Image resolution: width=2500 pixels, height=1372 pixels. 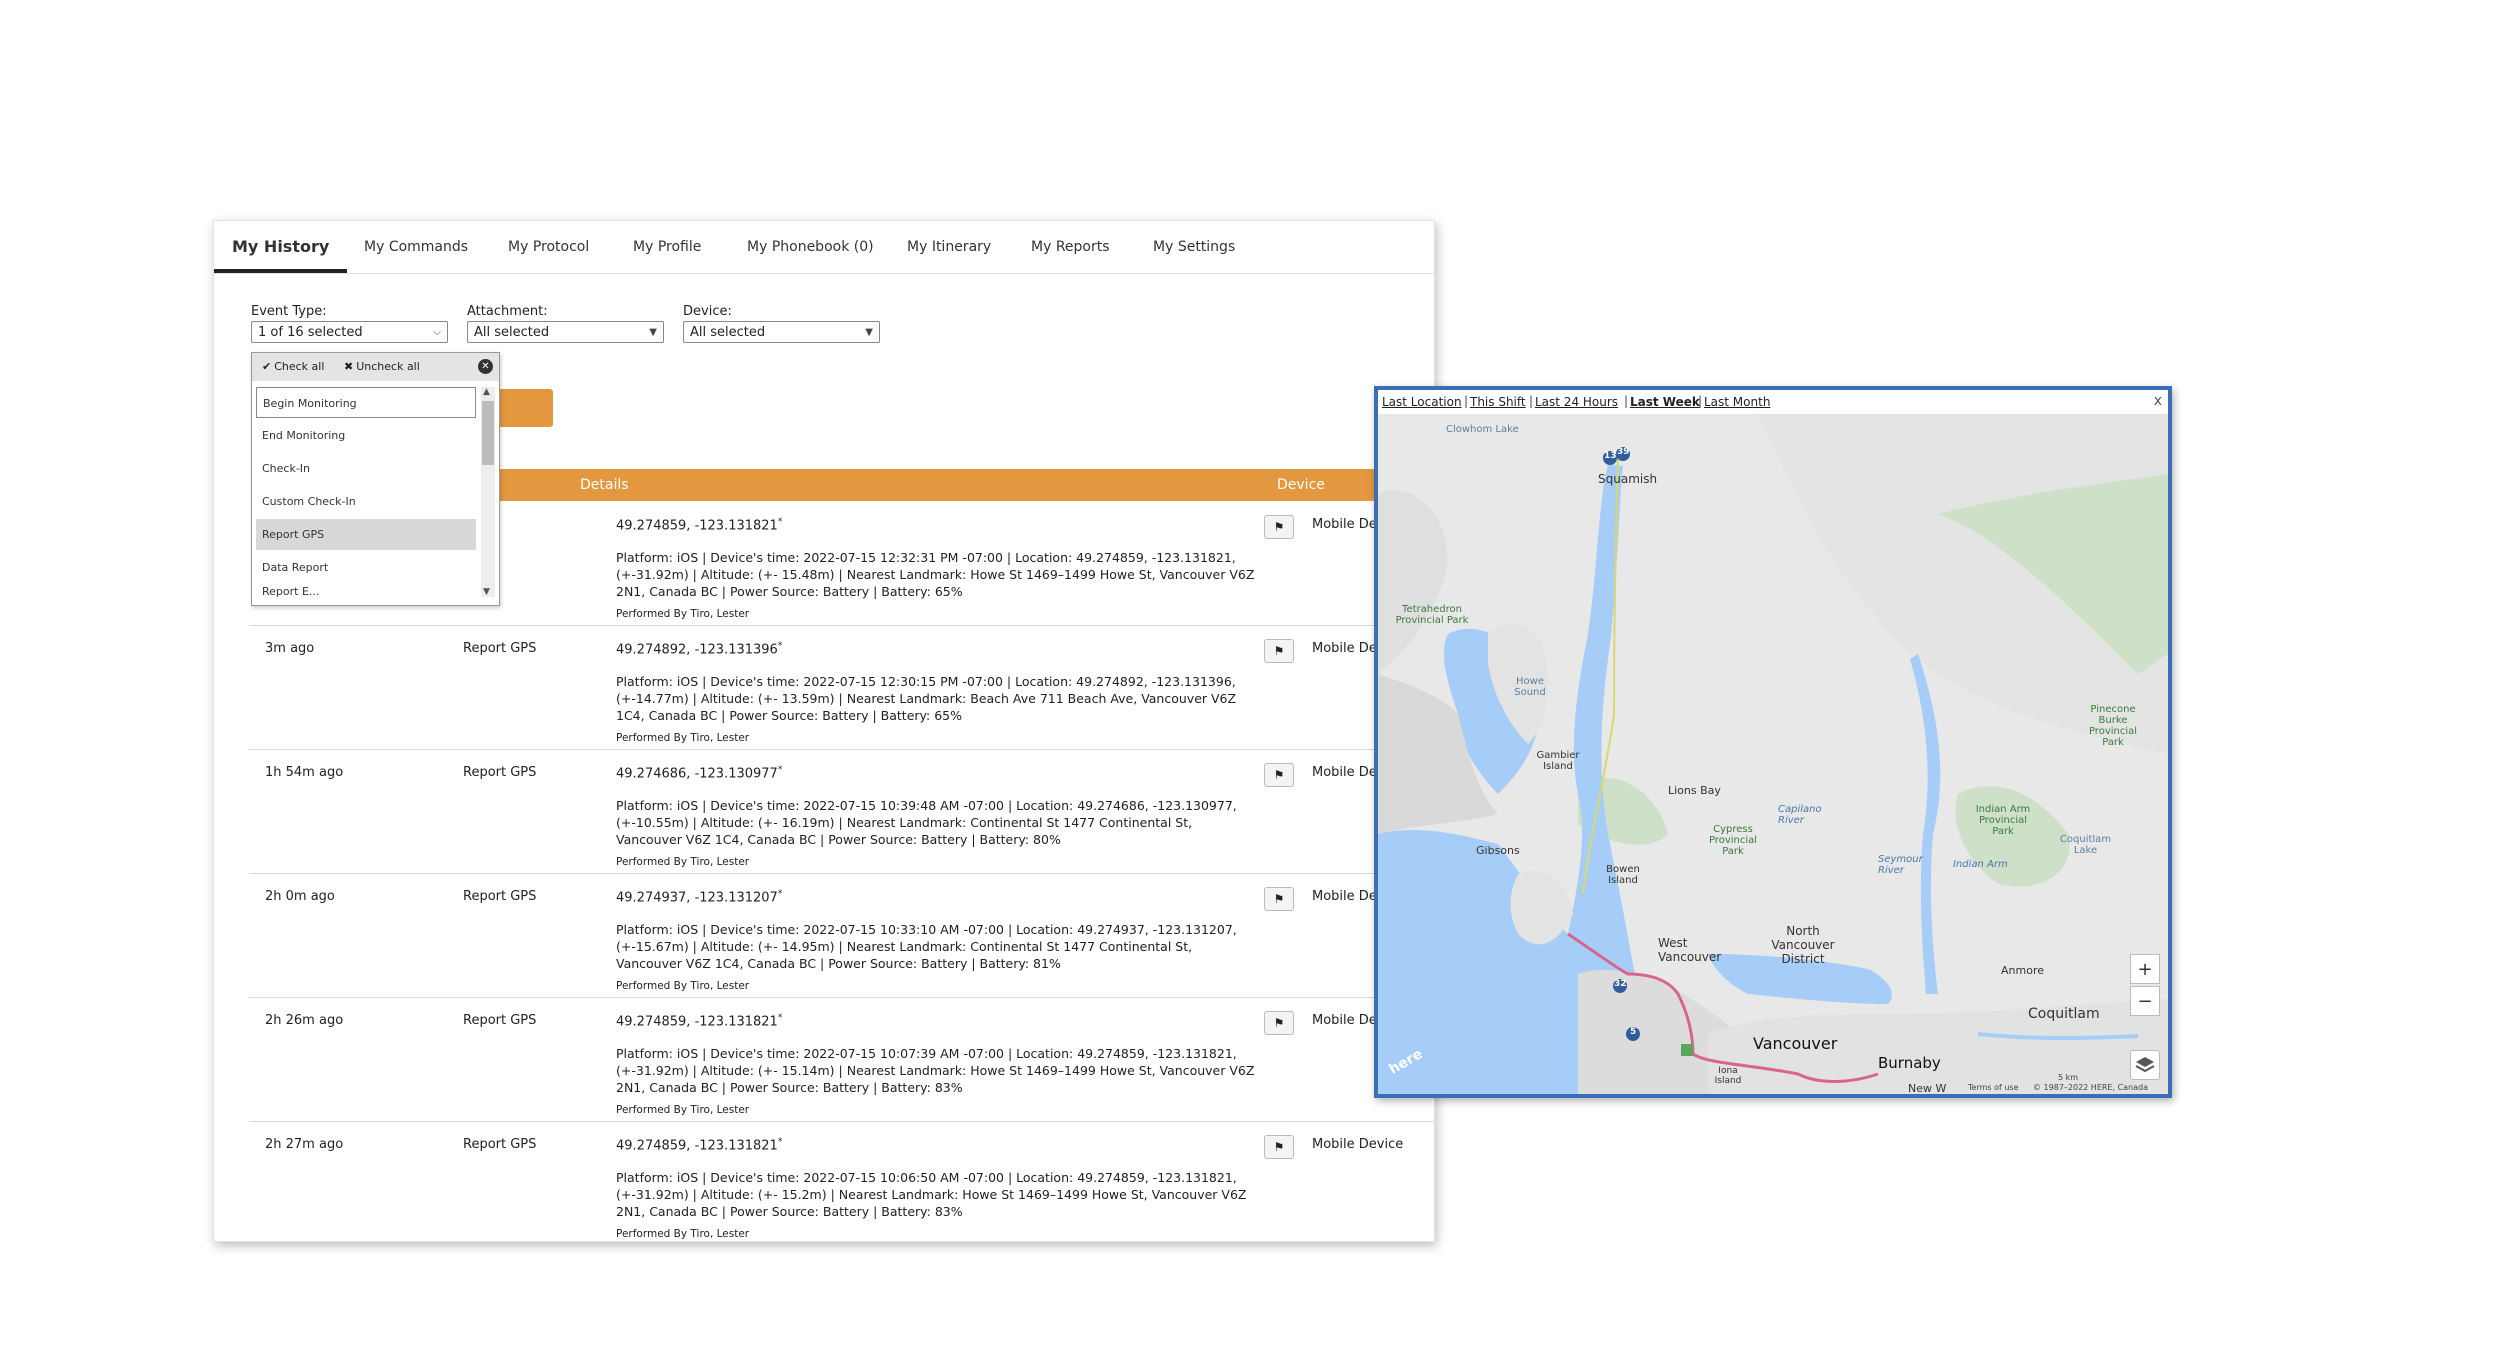 I want to click on link-this-shift: This Shift, so click(x=1498, y=402).